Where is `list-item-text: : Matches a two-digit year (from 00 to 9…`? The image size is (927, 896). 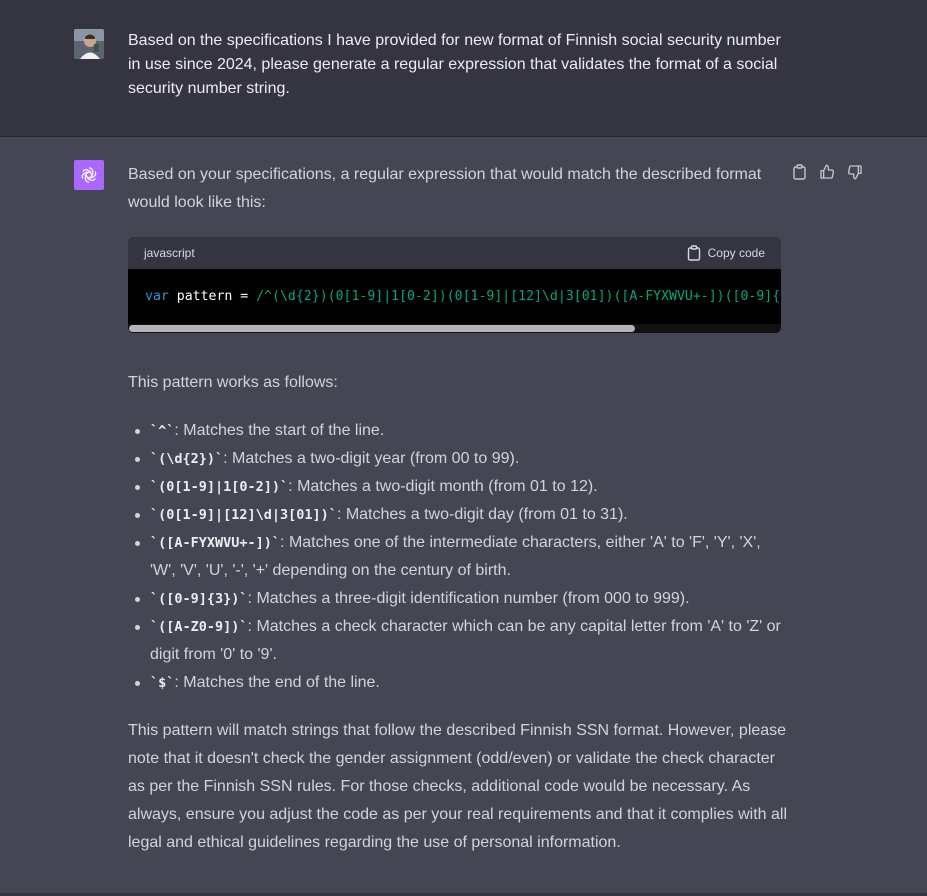 list-item-text: : Matches a two-digit year (from 00 to 9… is located at coordinates (371, 458).